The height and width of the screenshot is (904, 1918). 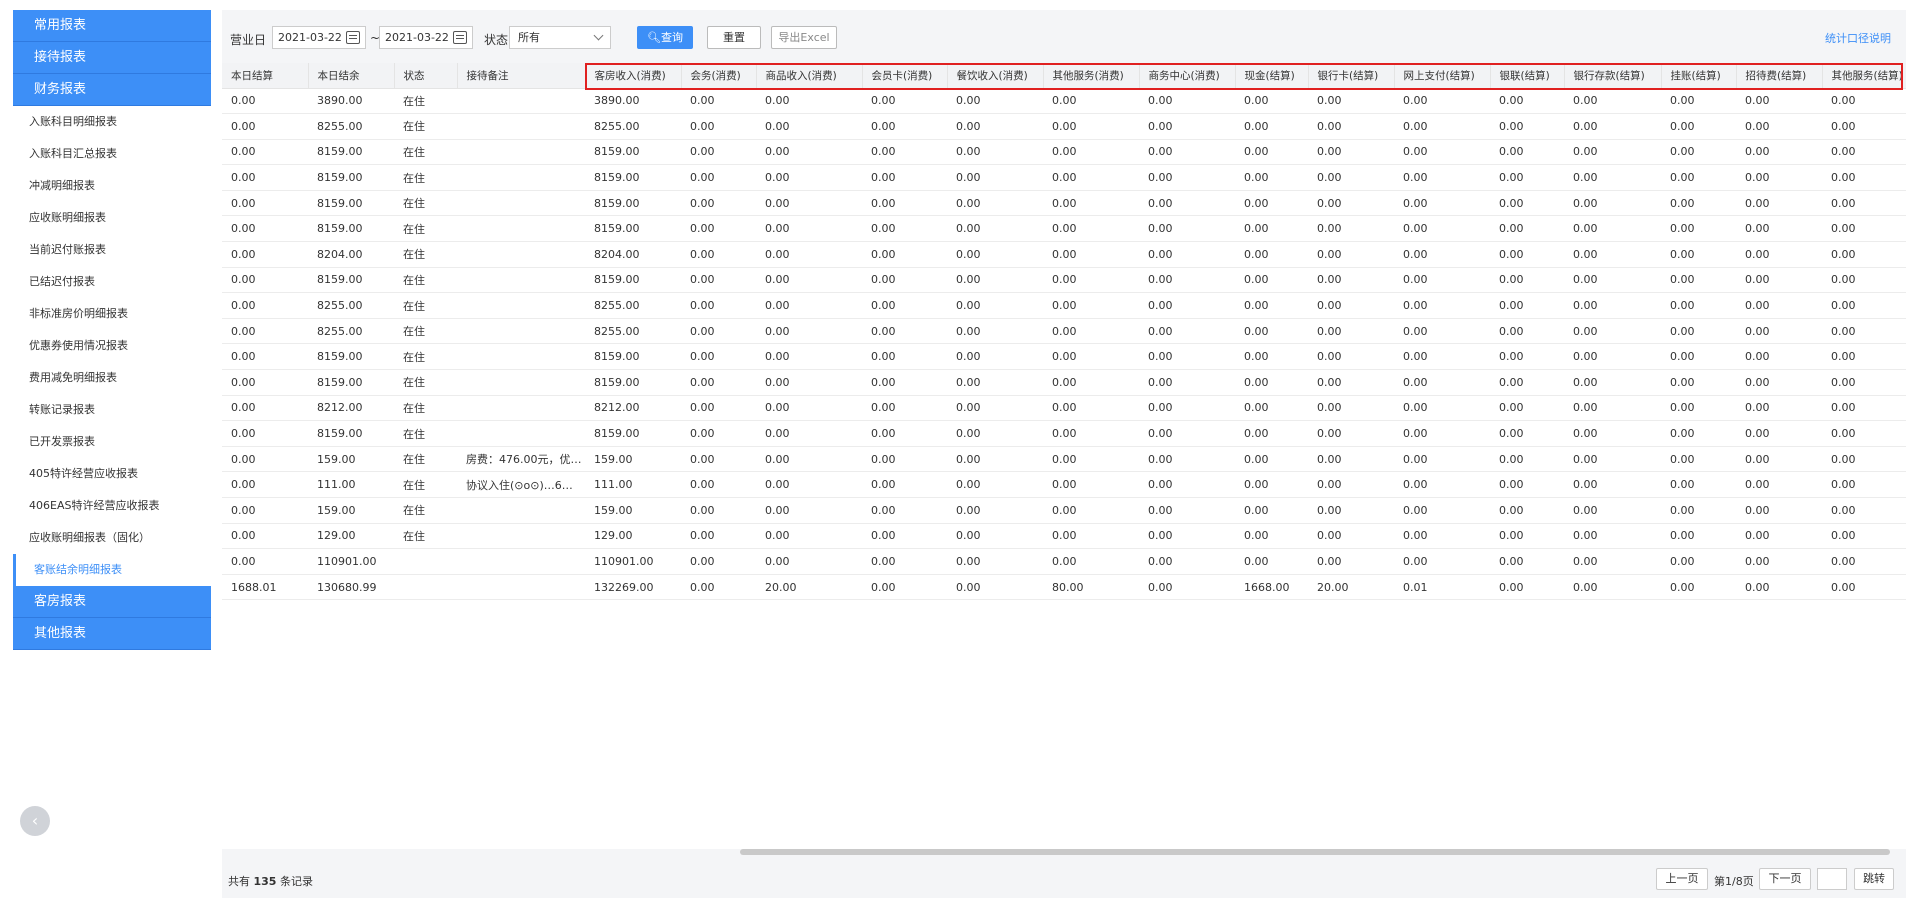 What do you see at coordinates (112, 602) in the screenshot?
I see `sidebar-group: 客房报表` at bounding box center [112, 602].